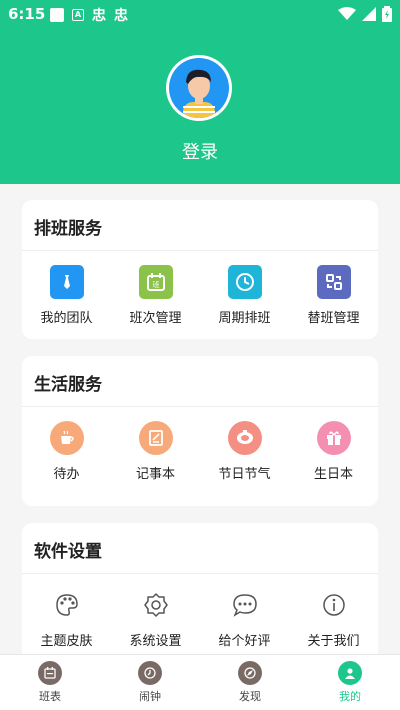  What do you see at coordinates (155, 318) in the screenshot?
I see `item-label: 班次管理` at bounding box center [155, 318].